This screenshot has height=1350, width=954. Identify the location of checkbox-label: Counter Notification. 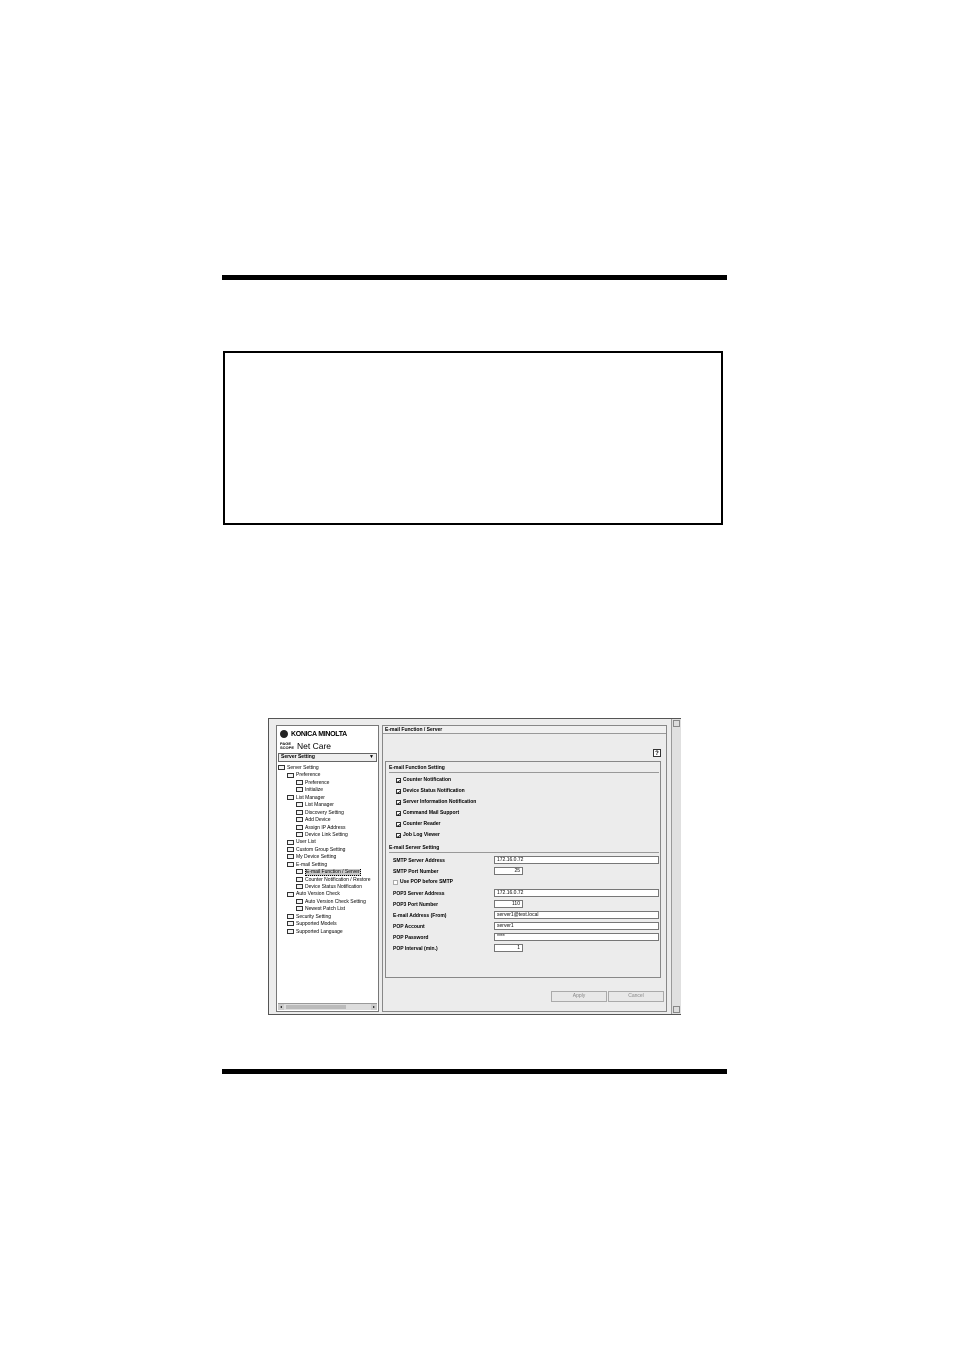
(427, 780).